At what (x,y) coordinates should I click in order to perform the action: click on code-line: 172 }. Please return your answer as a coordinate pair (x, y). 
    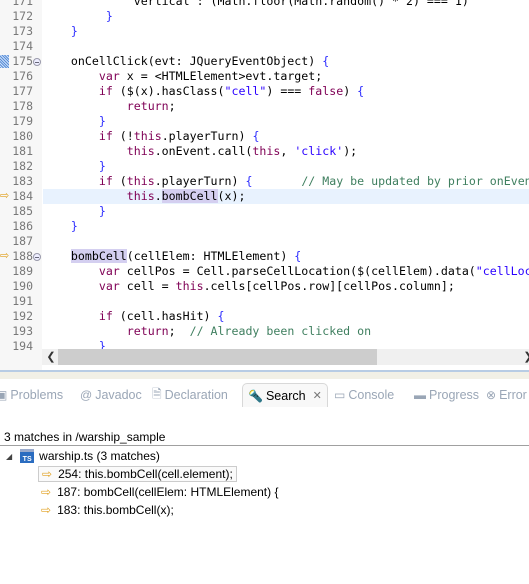
    Looking at the image, I should click on (264, 16).